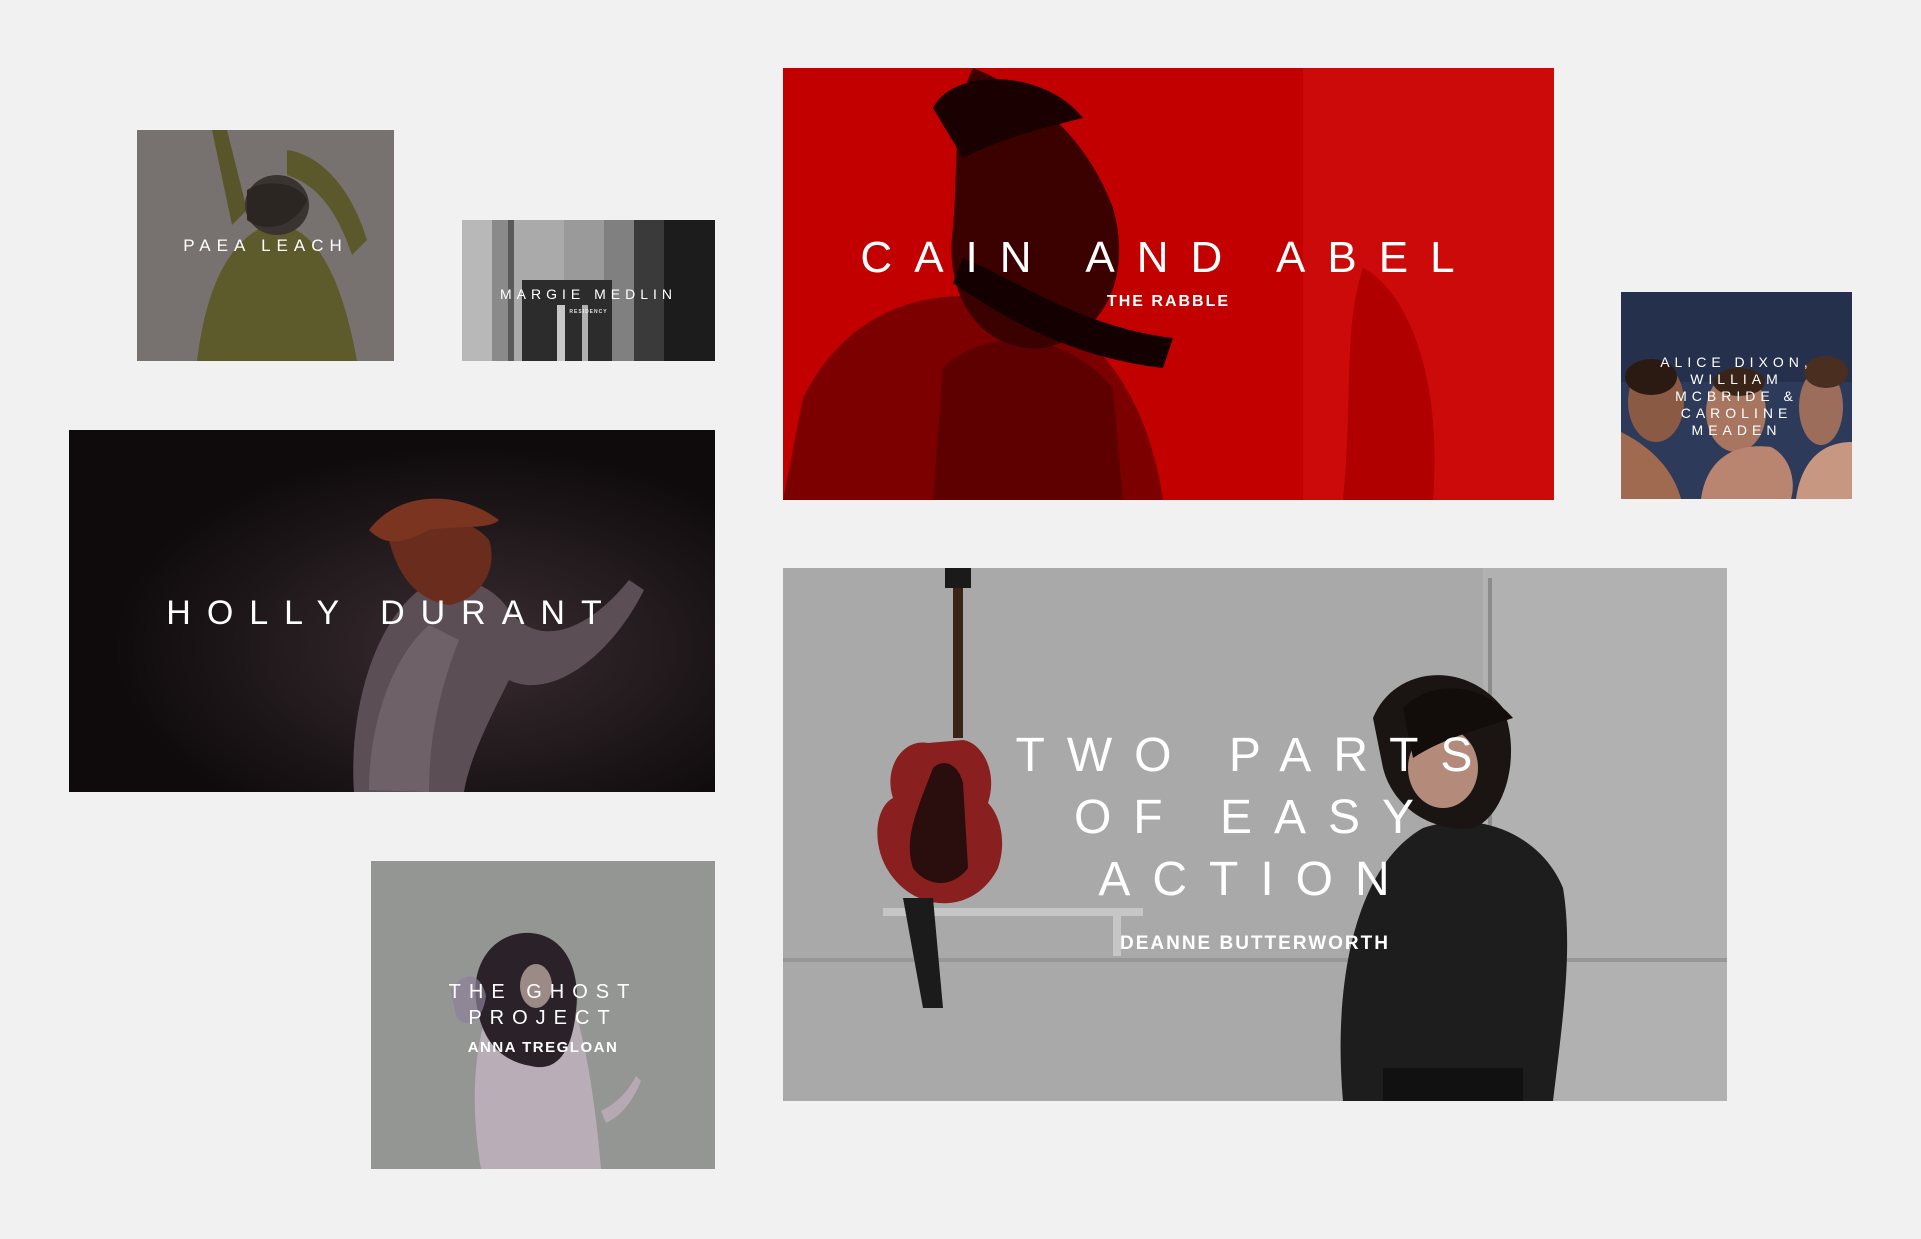 The height and width of the screenshot is (1239, 1921). I want to click on project-title: HOLLY DURANT, so click(392, 612).